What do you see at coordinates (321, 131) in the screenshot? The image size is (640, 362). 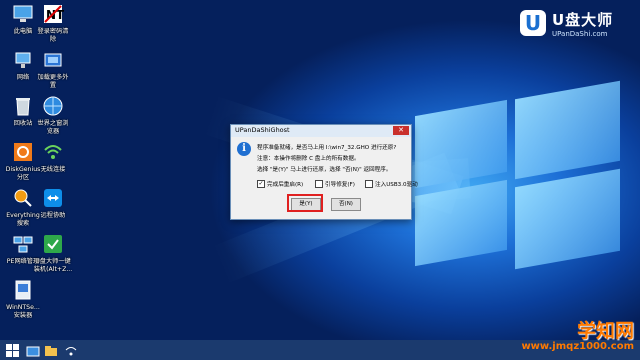 I see `dialog-titlebar: UPanDaShiGhost ✕` at bounding box center [321, 131].